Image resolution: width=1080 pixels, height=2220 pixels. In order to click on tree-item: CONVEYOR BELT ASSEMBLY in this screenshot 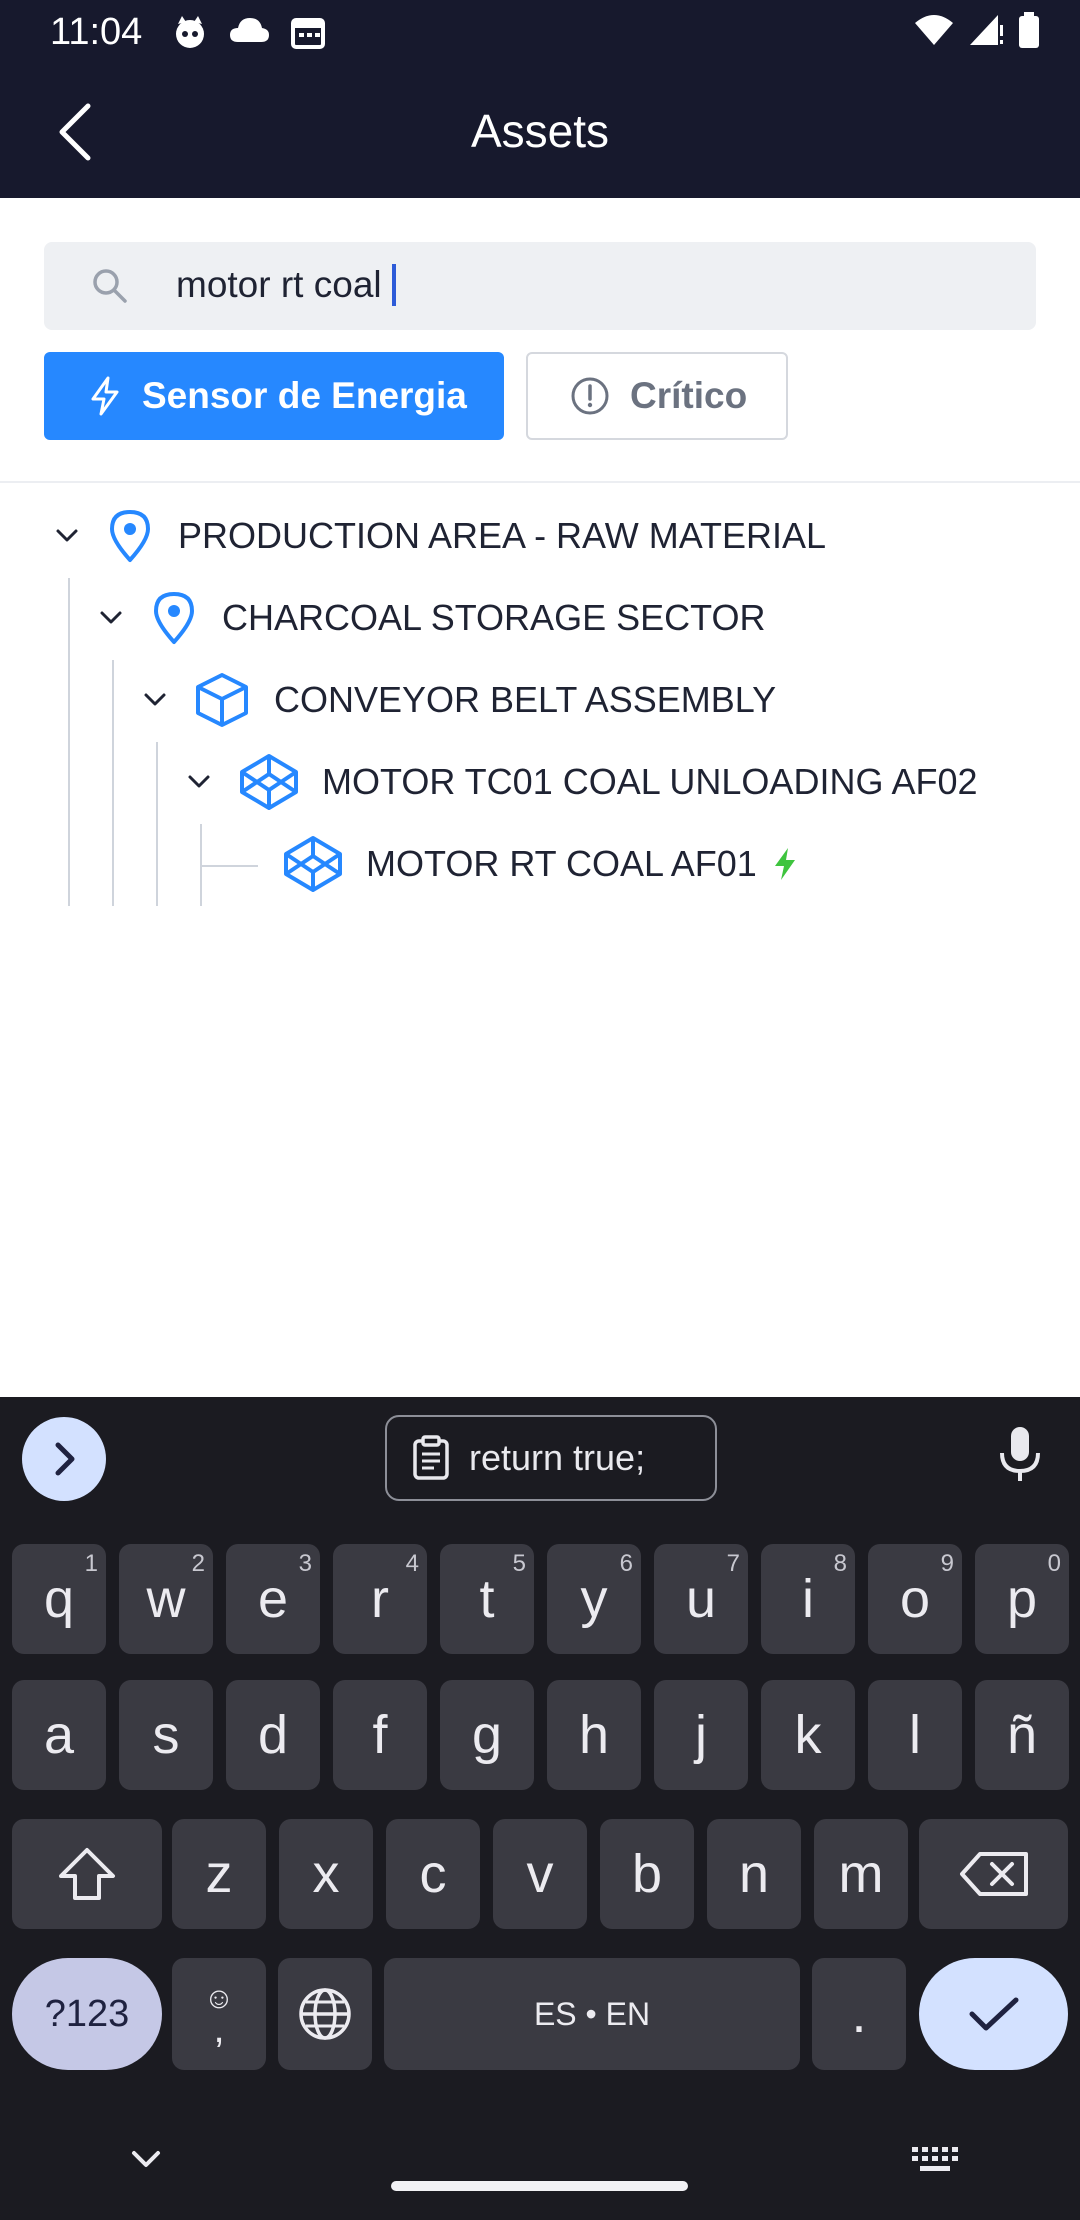, I will do `click(457, 700)`.